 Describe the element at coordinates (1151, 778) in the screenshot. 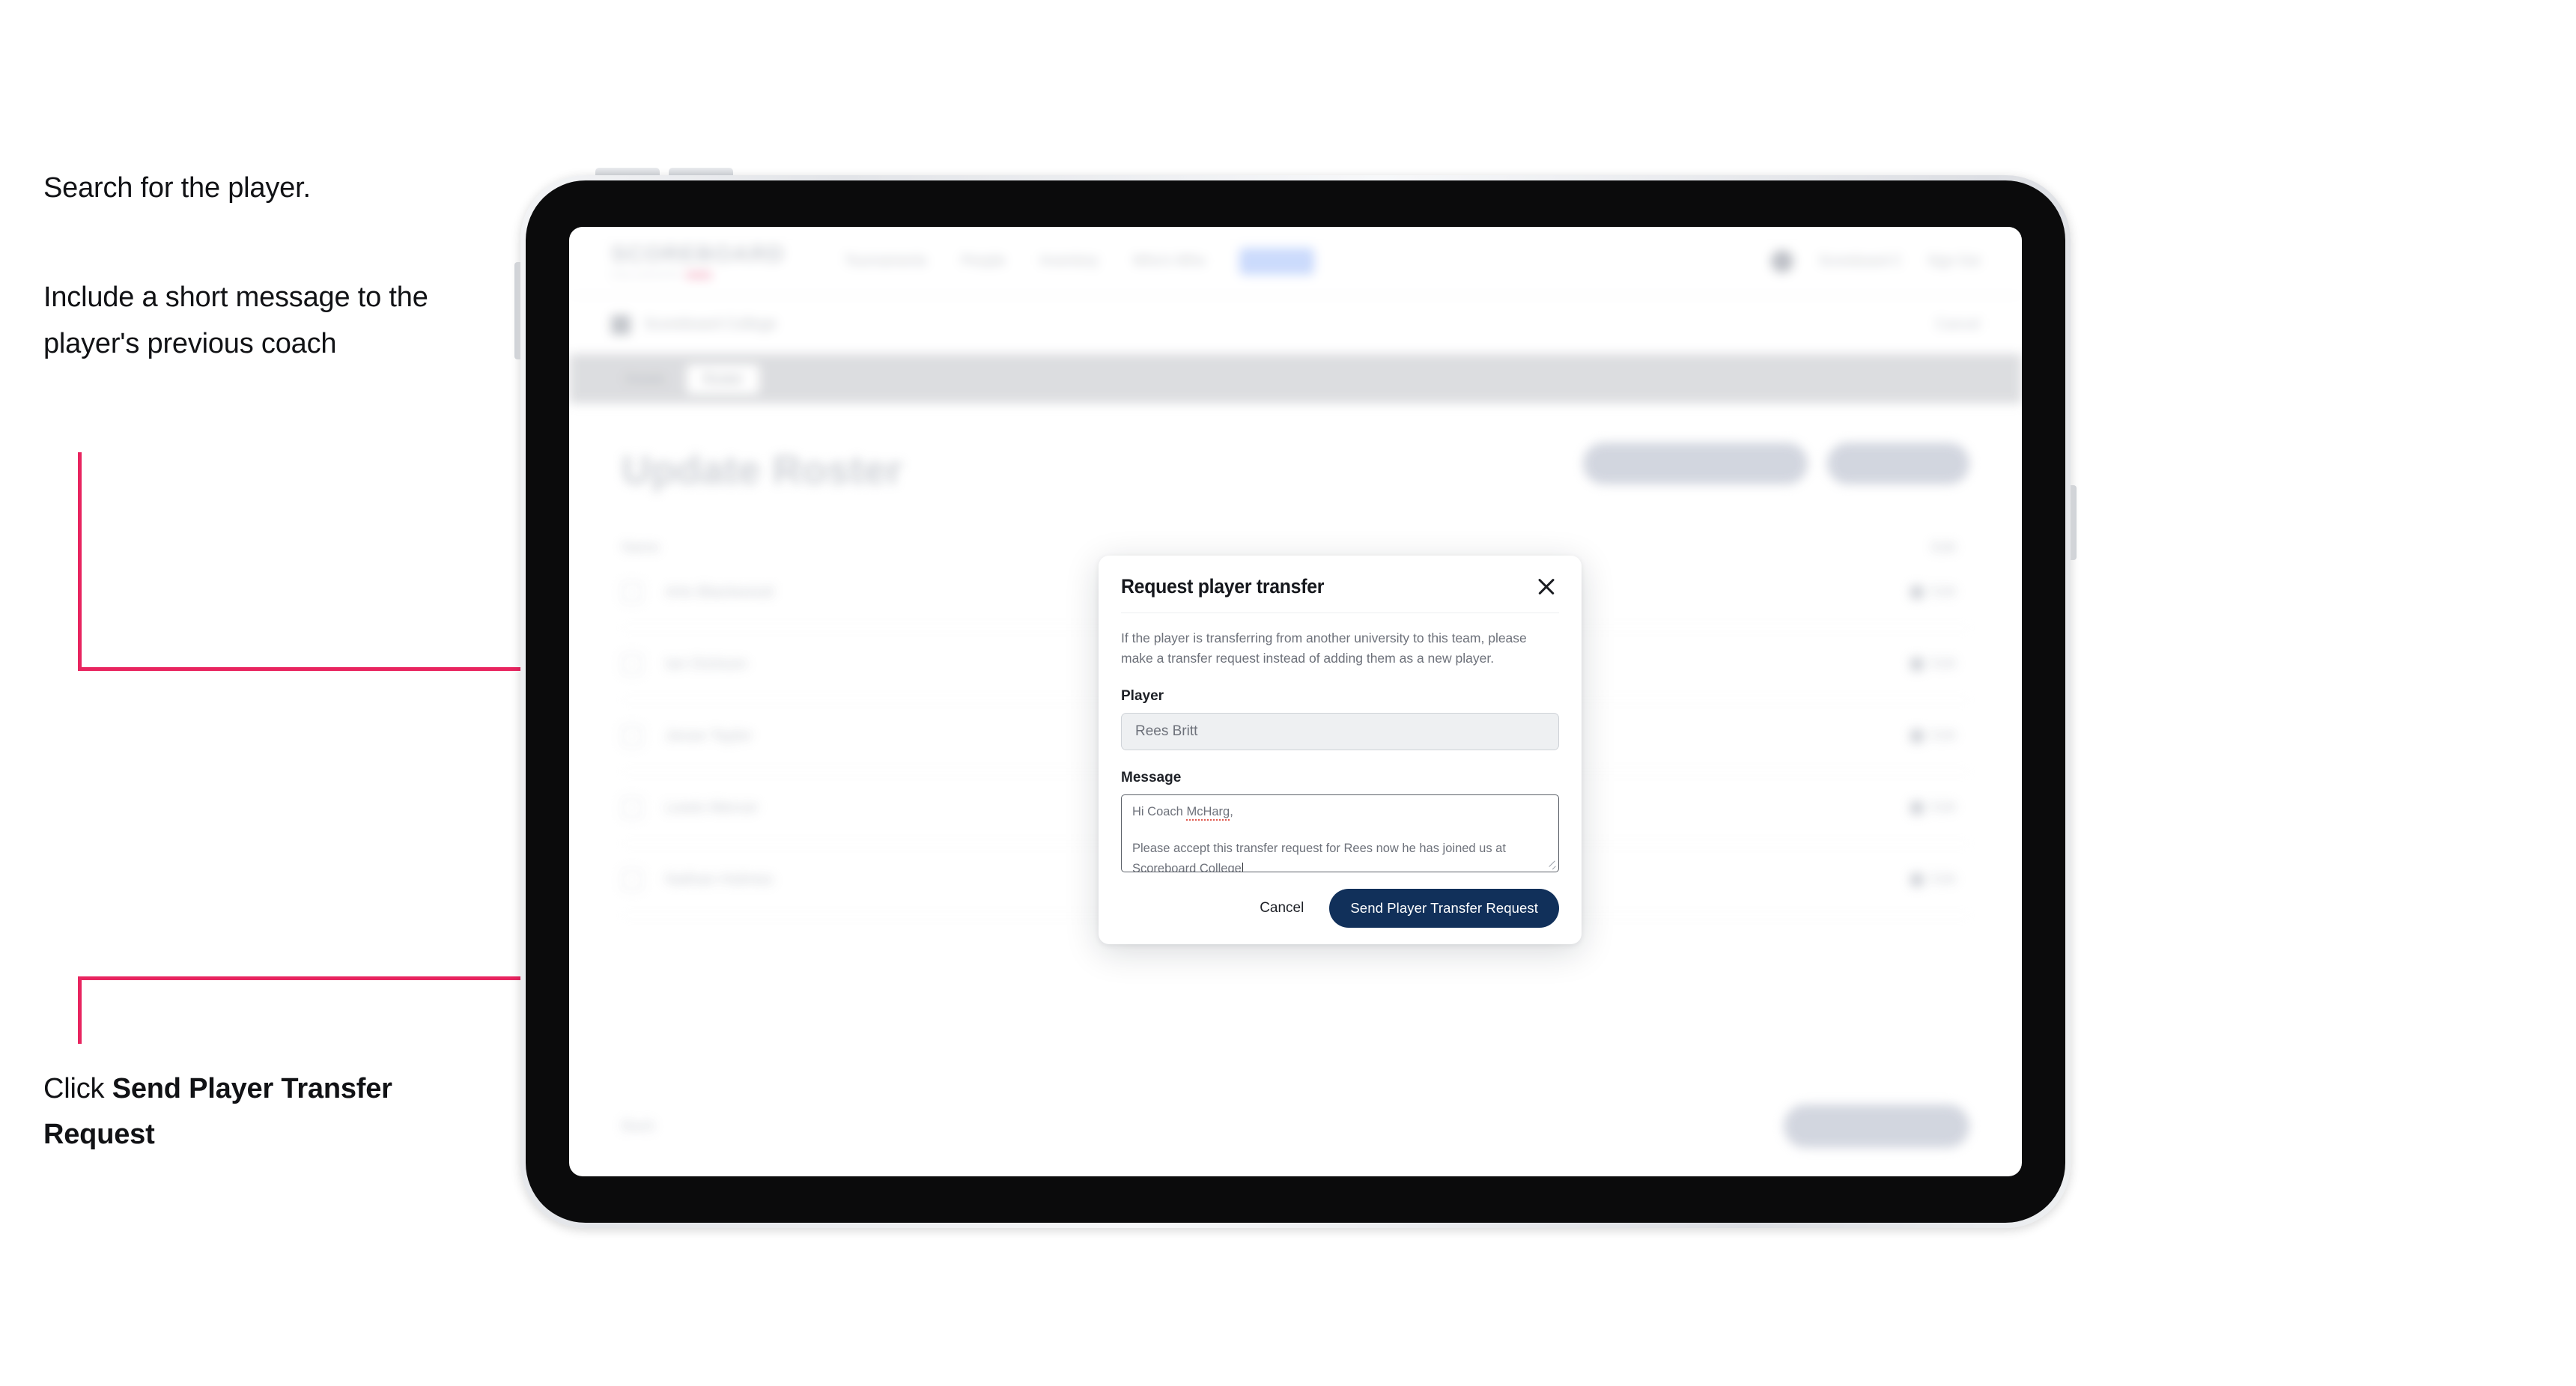

I see `message-field-label: Message` at that location.